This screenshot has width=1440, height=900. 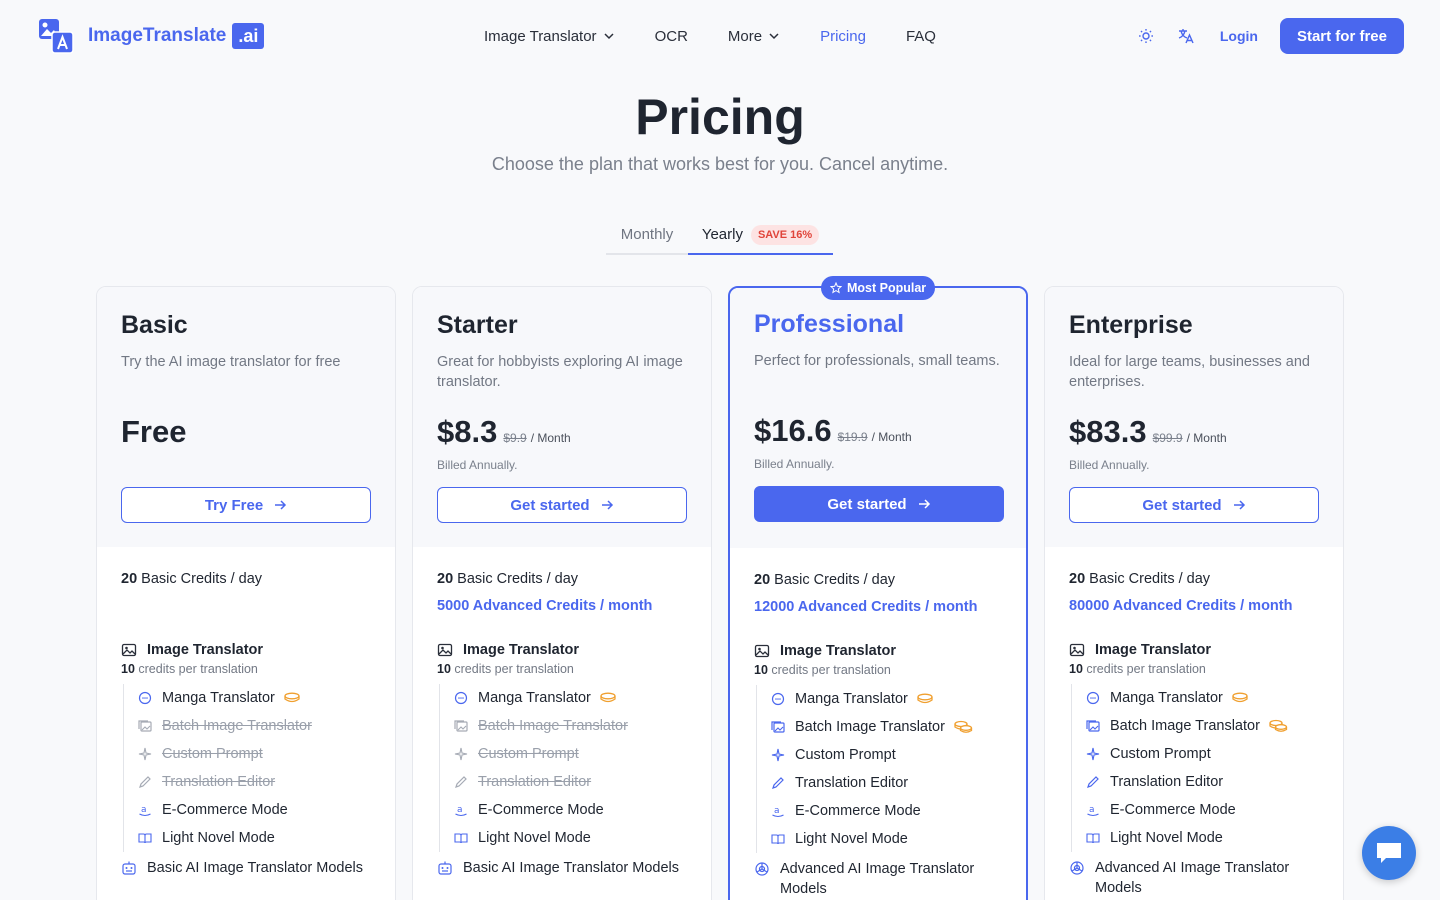 I want to click on plan-description: Try the AI image translator for free, so click(x=231, y=362).